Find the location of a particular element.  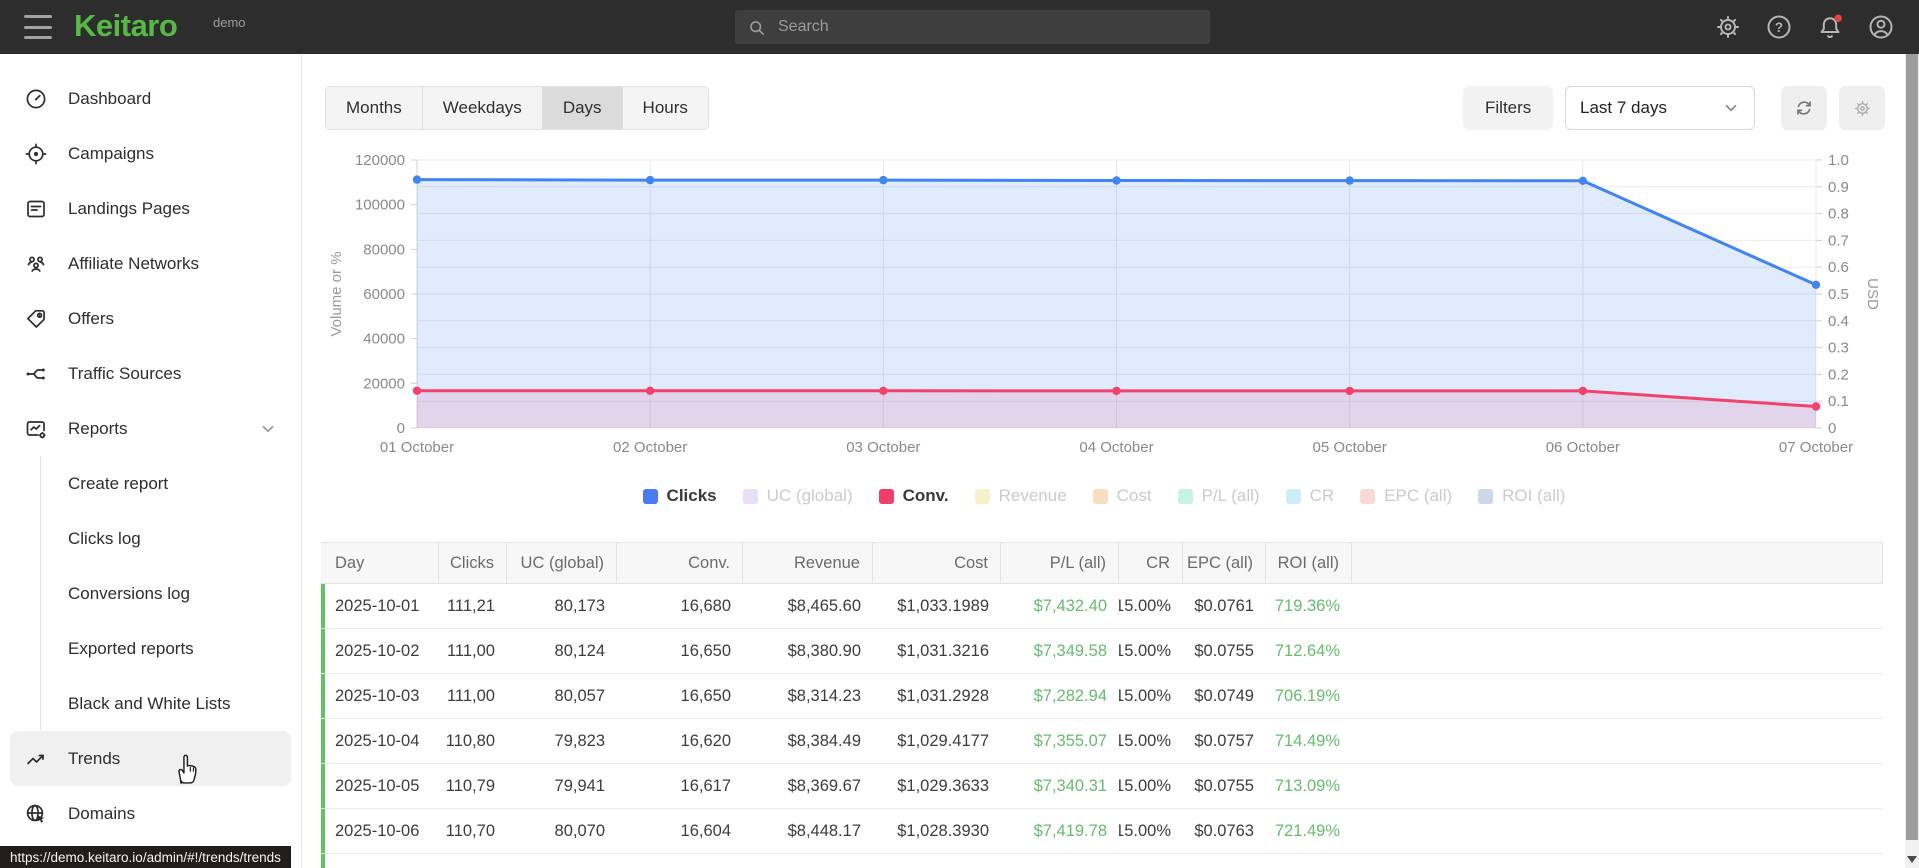

sidebar-item-traffic-sources: Traffic Sources is located at coordinates (150, 373).